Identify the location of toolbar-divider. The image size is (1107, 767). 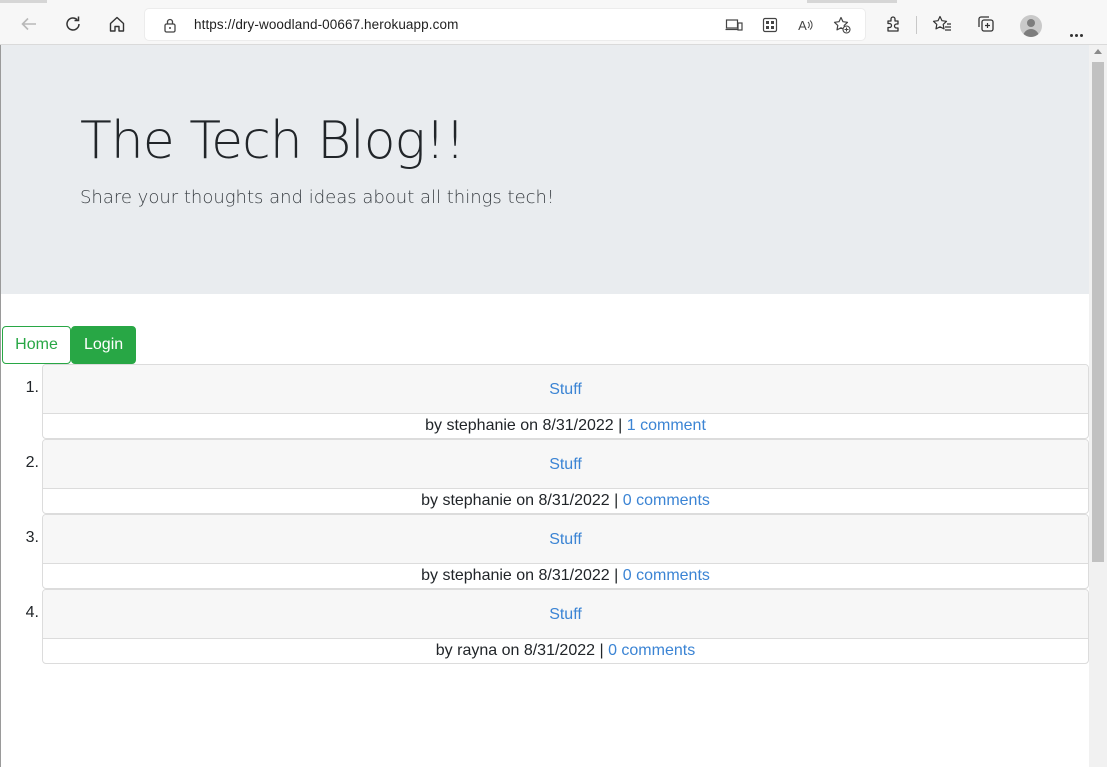
(916, 25).